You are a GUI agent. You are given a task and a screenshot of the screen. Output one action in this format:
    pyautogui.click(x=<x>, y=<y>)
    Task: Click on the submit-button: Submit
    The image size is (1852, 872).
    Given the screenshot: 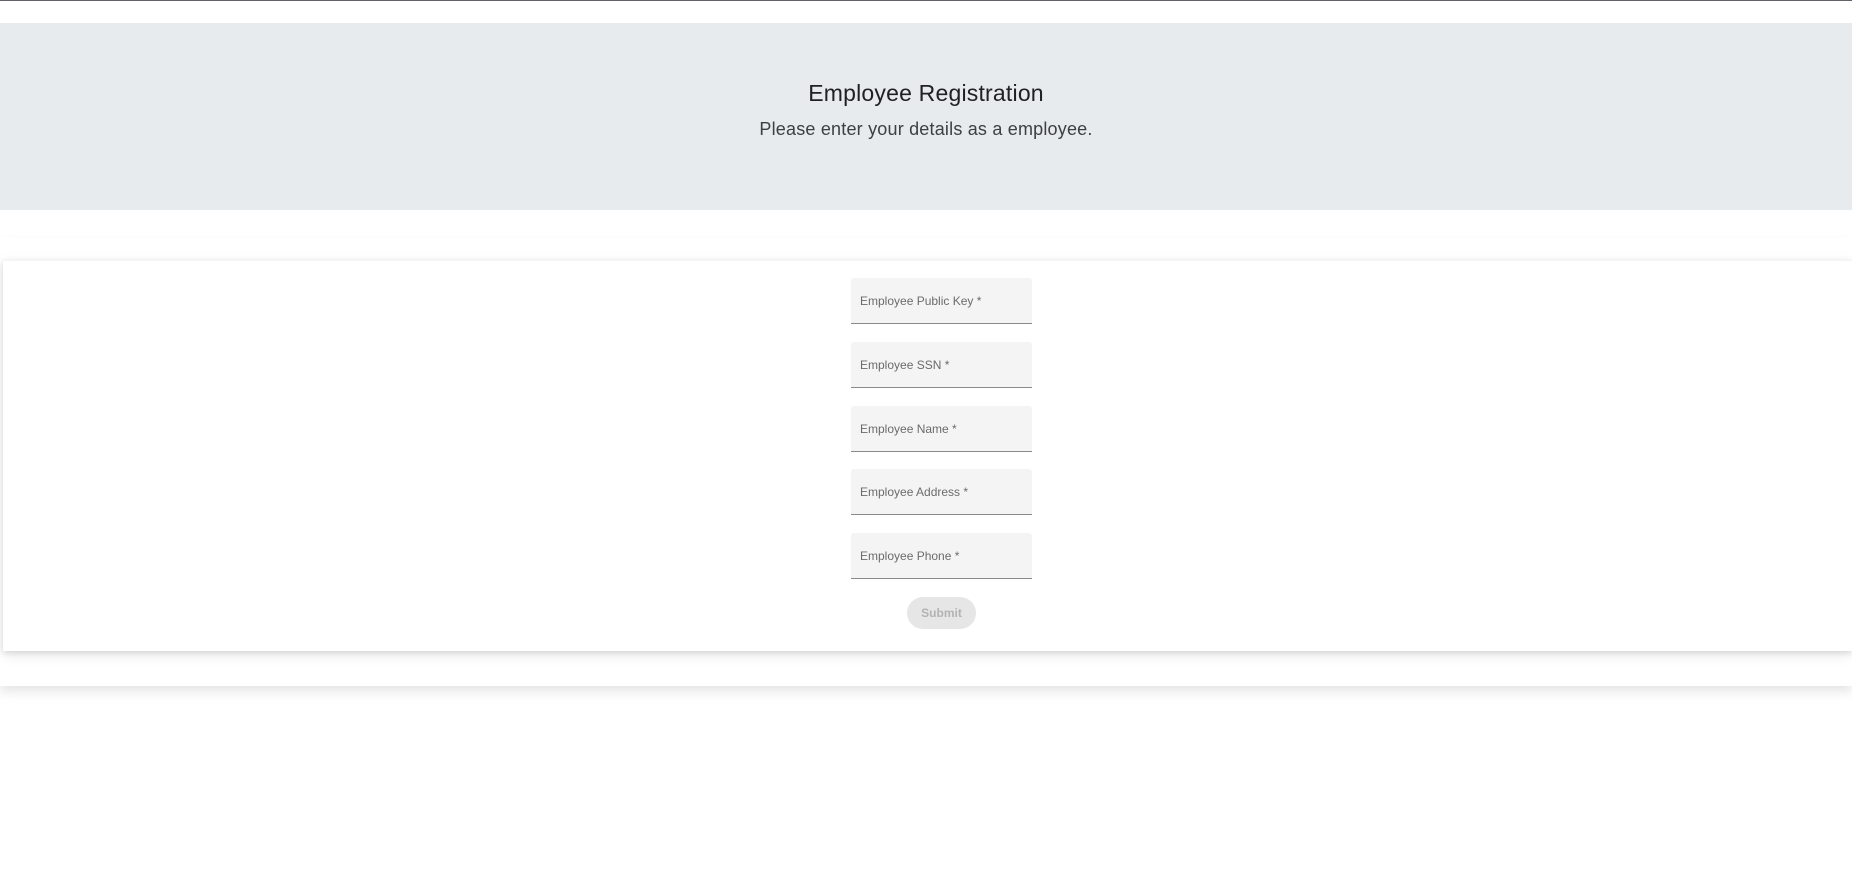 What is the action you would take?
    pyautogui.click(x=941, y=613)
    